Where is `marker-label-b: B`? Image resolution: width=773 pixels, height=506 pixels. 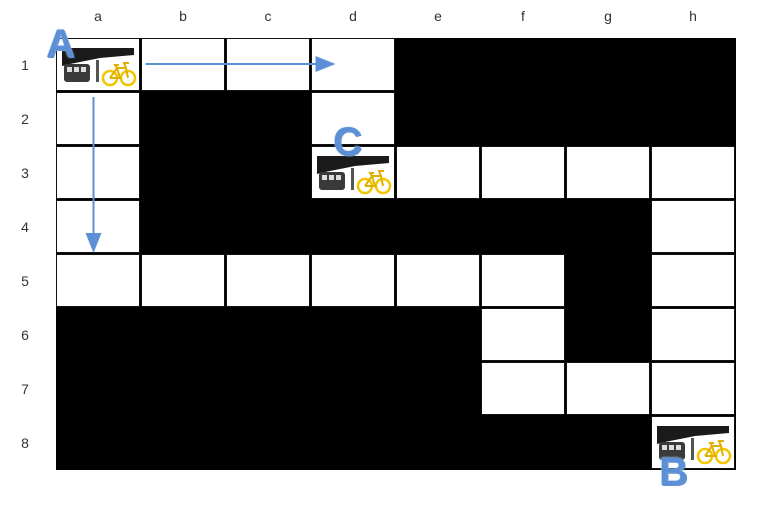
marker-label-b: B is located at coordinates (673, 472).